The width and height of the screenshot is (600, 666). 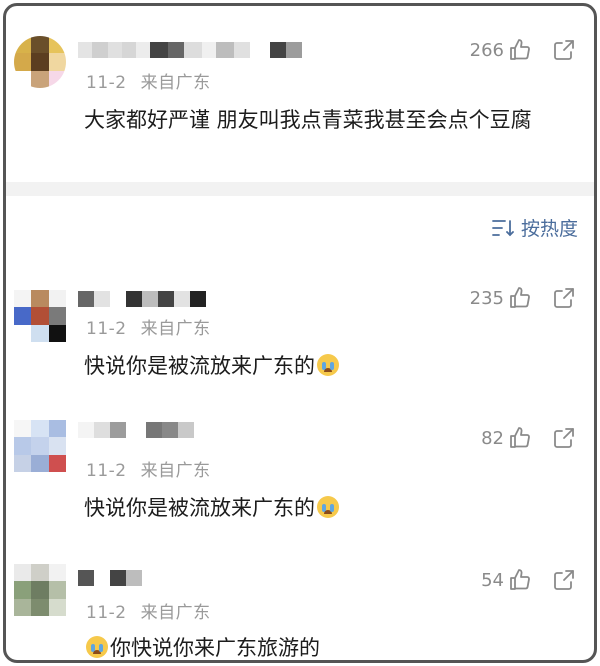 I want to click on comment-text-row: 你快说你来广东旅游的, so click(x=332, y=645).